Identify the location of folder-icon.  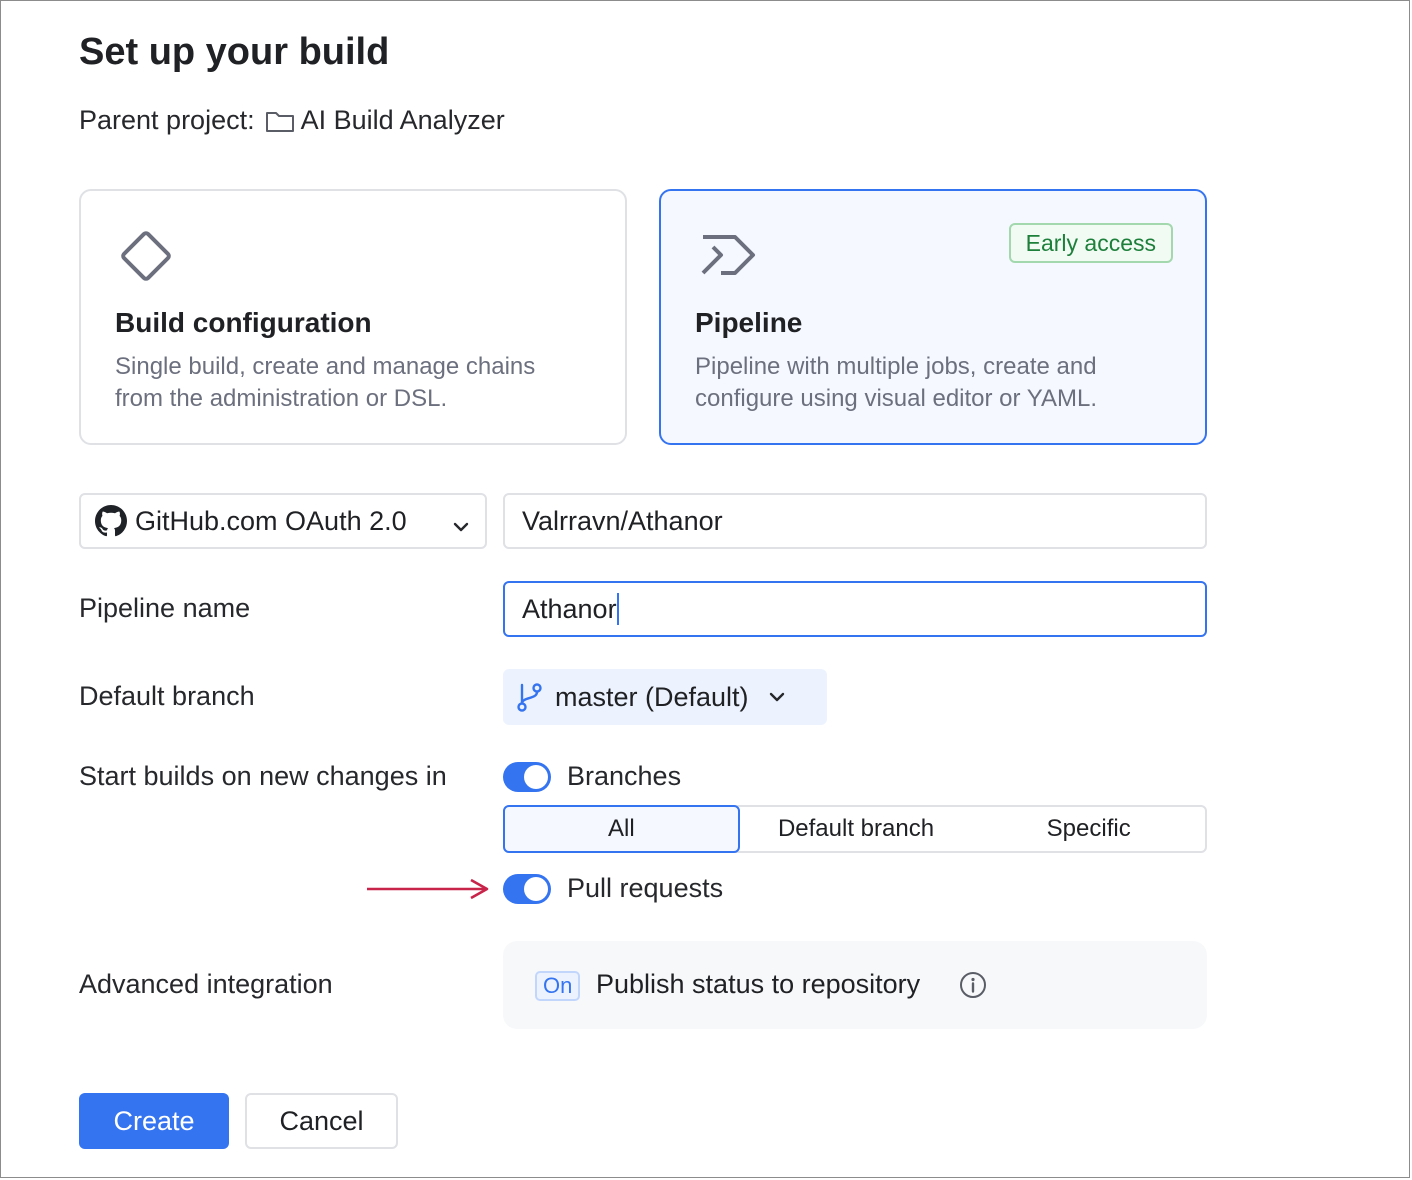
(280, 121).